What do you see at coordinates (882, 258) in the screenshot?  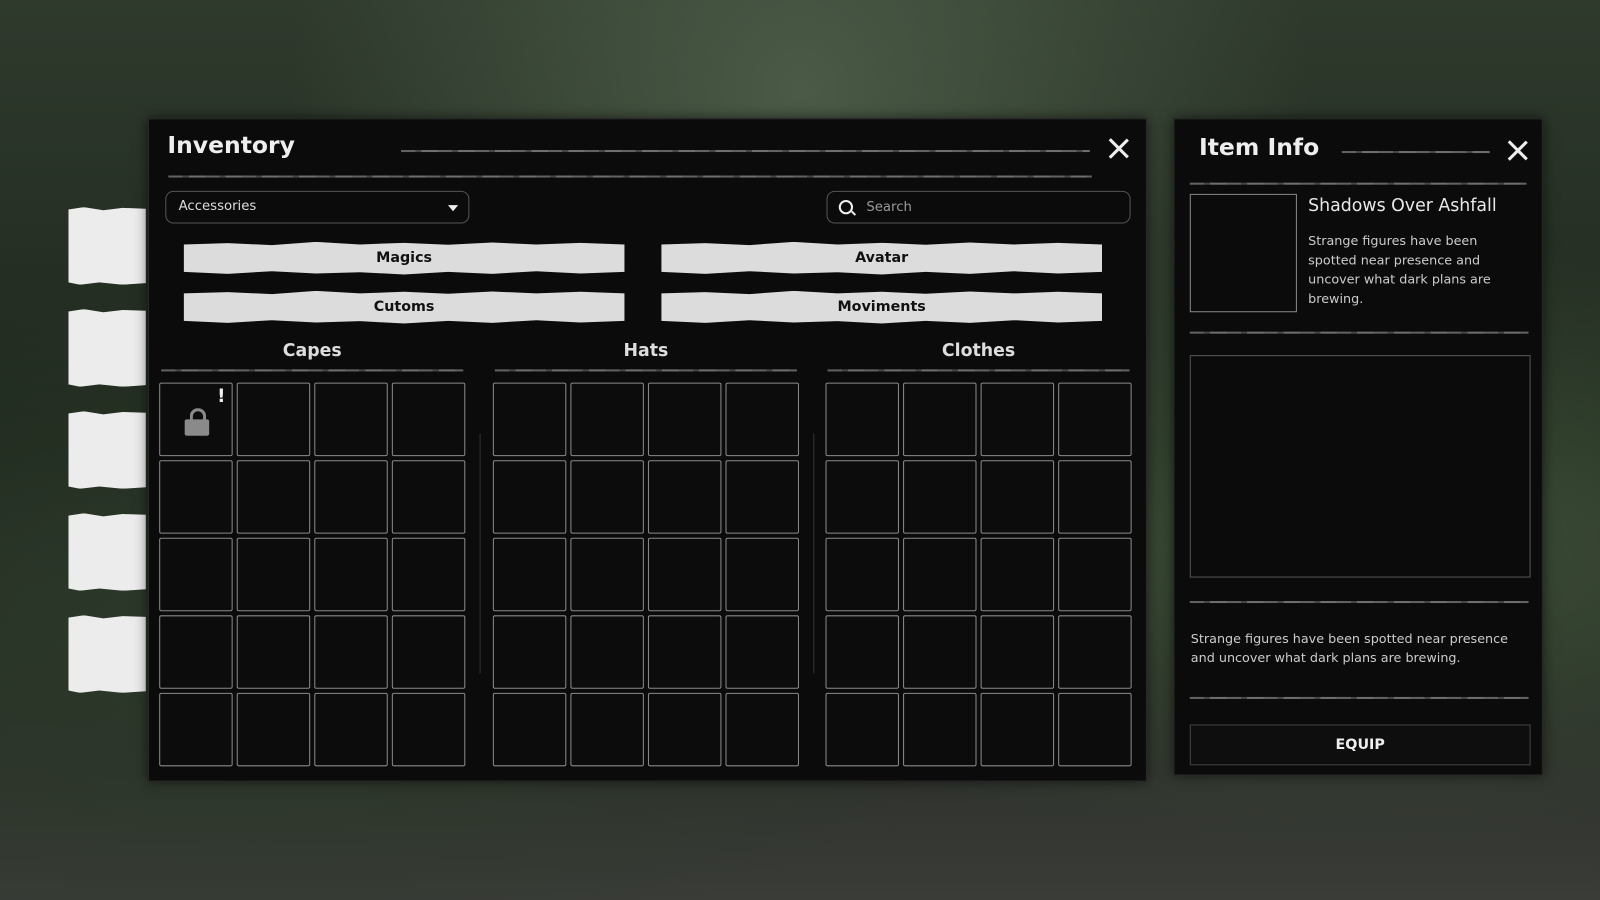 I see `category-button-avatar: Avatar` at bounding box center [882, 258].